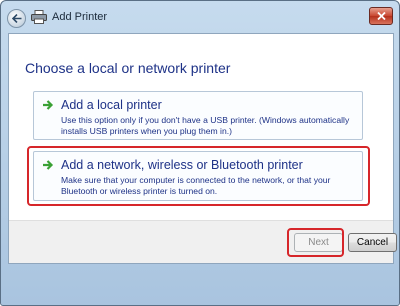 The image size is (400, 306). I want to click on next-button-highlight, so click(315, 242).